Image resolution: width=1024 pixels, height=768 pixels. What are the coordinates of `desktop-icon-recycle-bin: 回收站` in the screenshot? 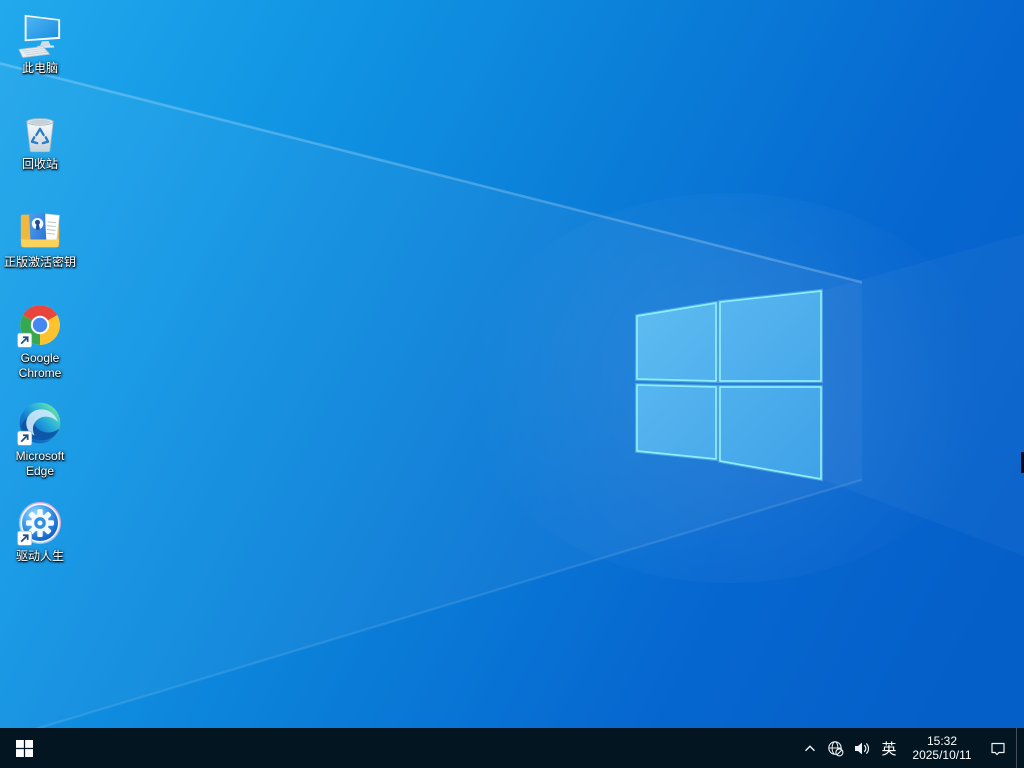 It's located at (40, 140).